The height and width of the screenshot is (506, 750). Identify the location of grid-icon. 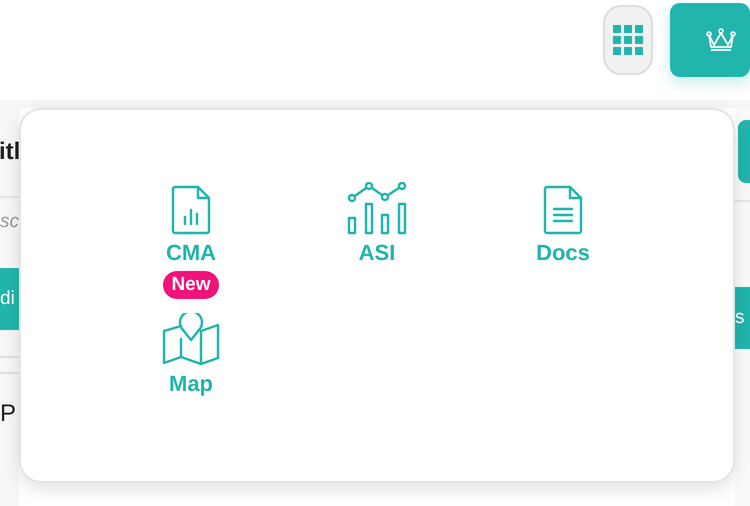
(628, 40).